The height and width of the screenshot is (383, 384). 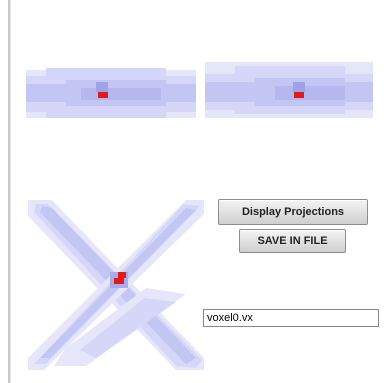 I want to click on voxel-projection-top-left, so click(x=111, y=91).